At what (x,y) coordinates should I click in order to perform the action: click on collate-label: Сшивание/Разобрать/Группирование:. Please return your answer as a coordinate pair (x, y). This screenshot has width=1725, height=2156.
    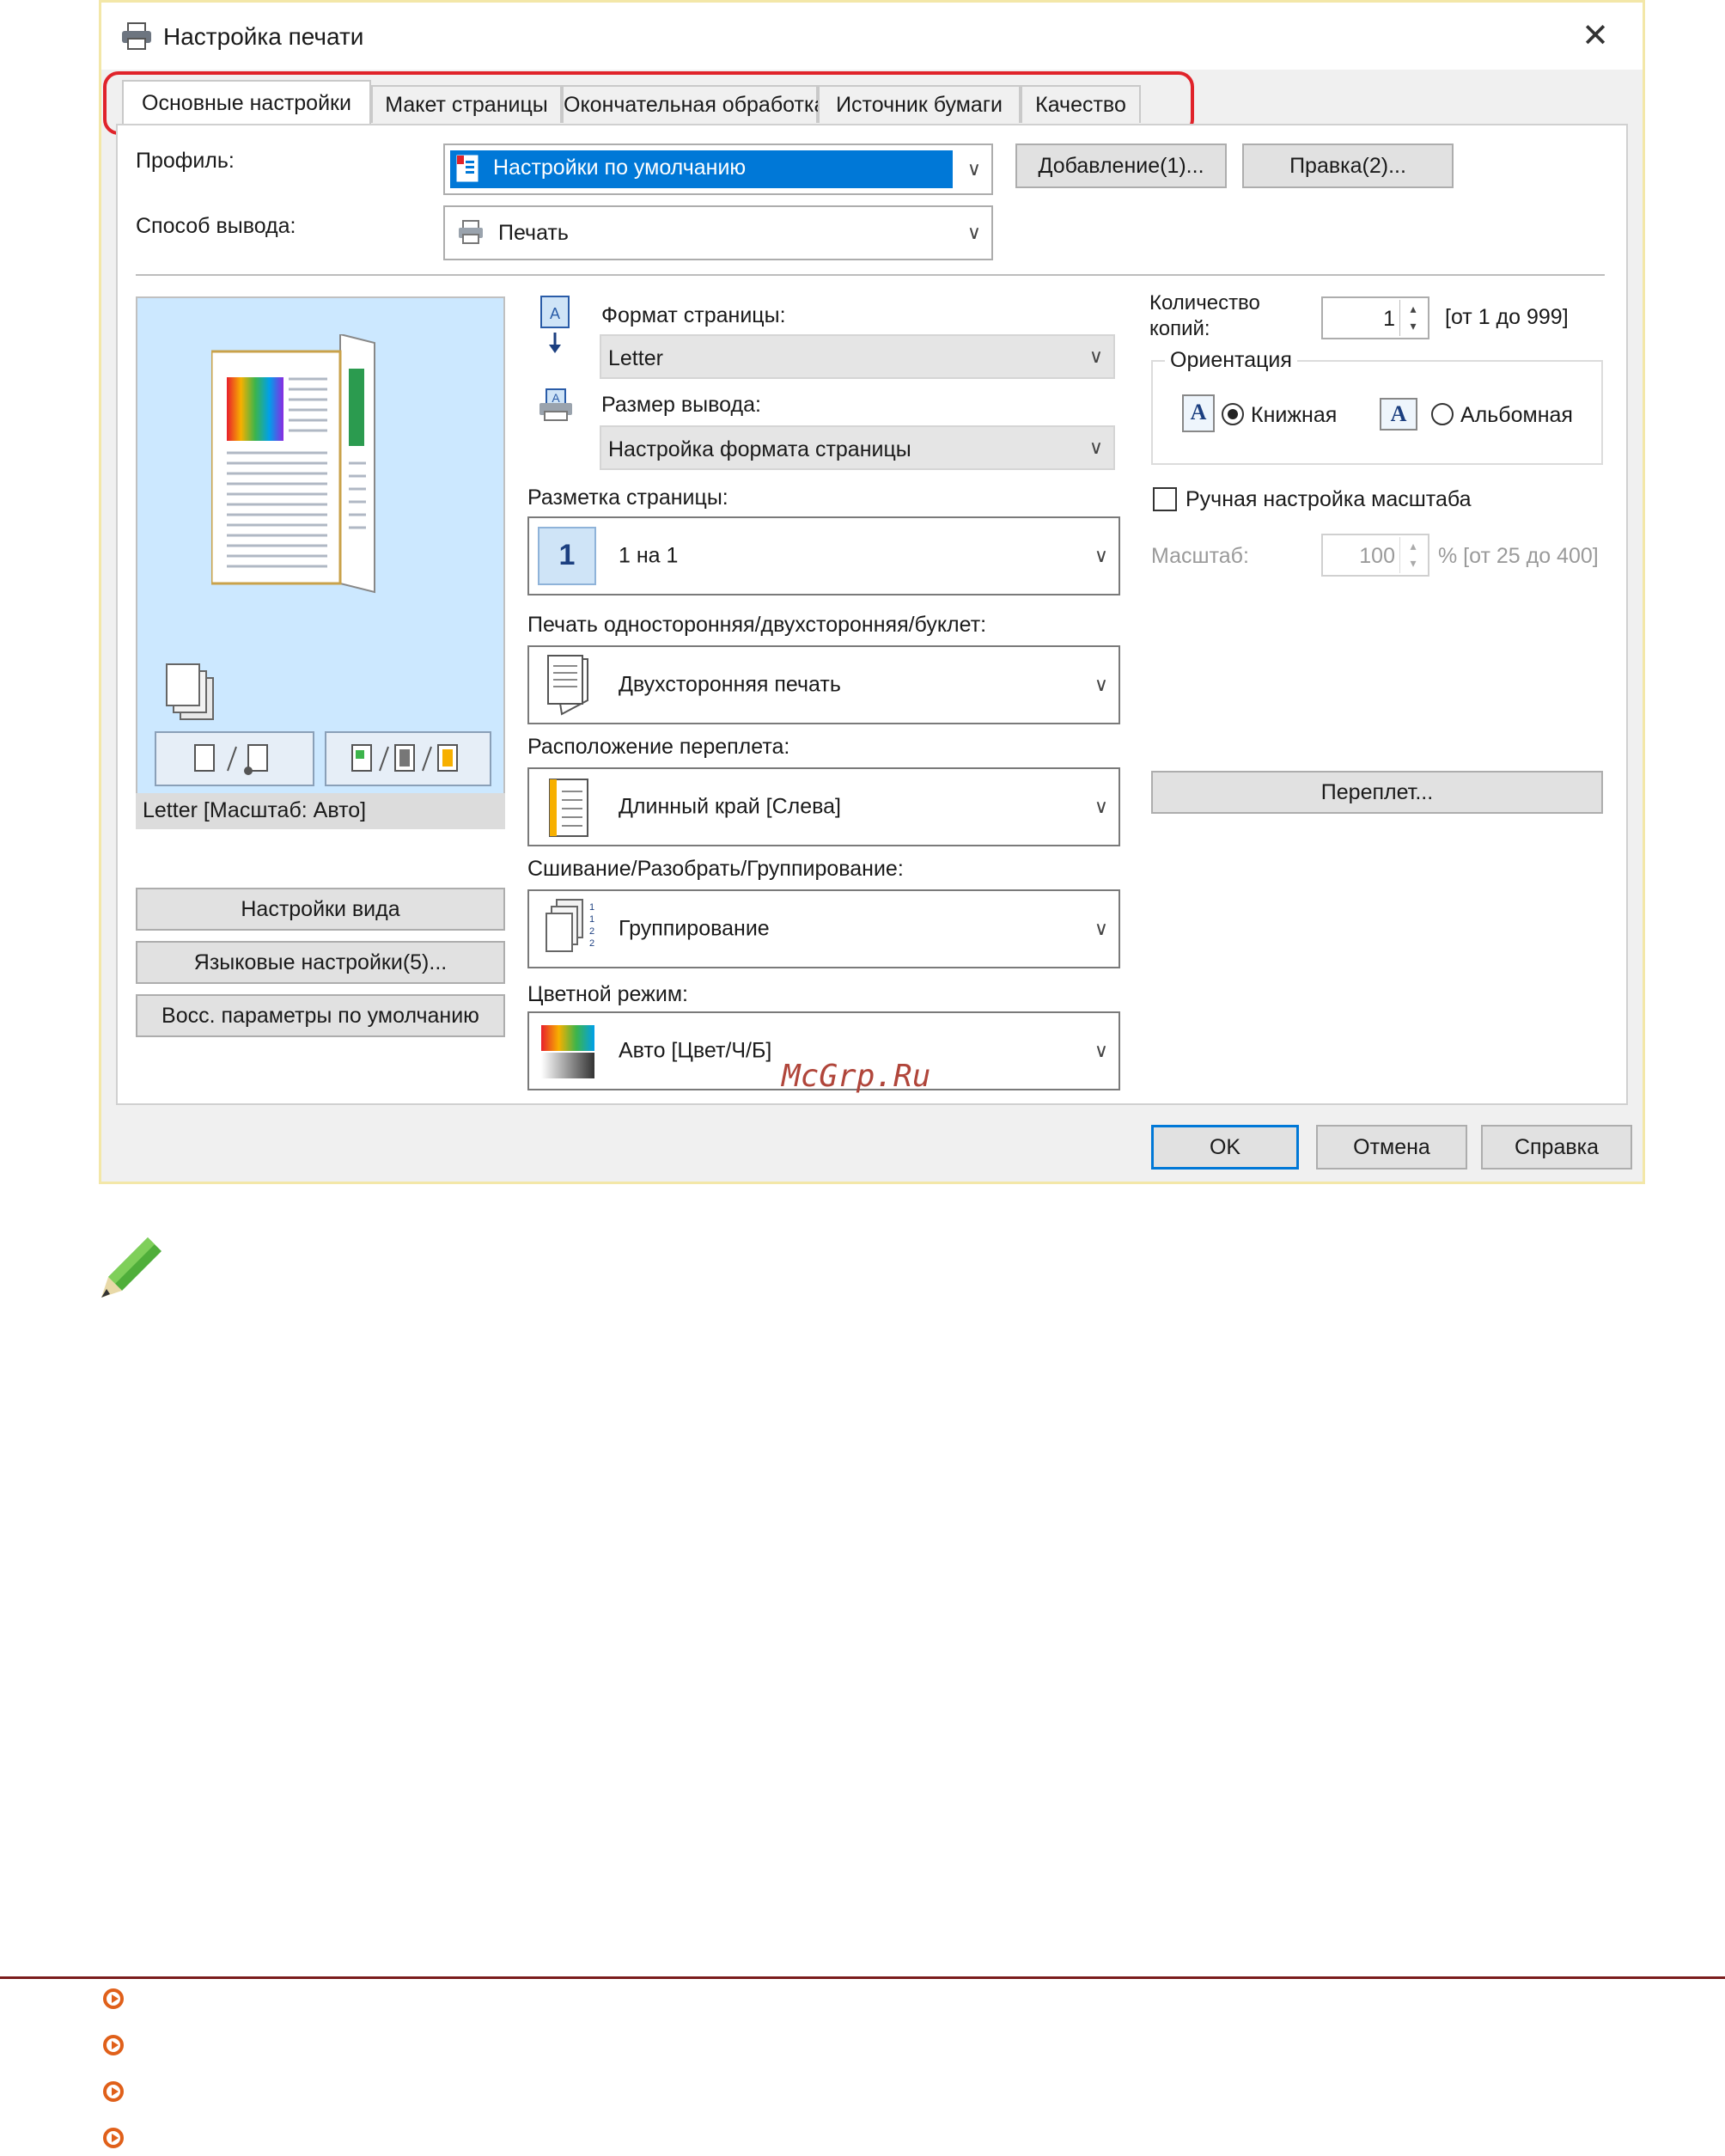
    Looking at the image, I should click on (715, 869).